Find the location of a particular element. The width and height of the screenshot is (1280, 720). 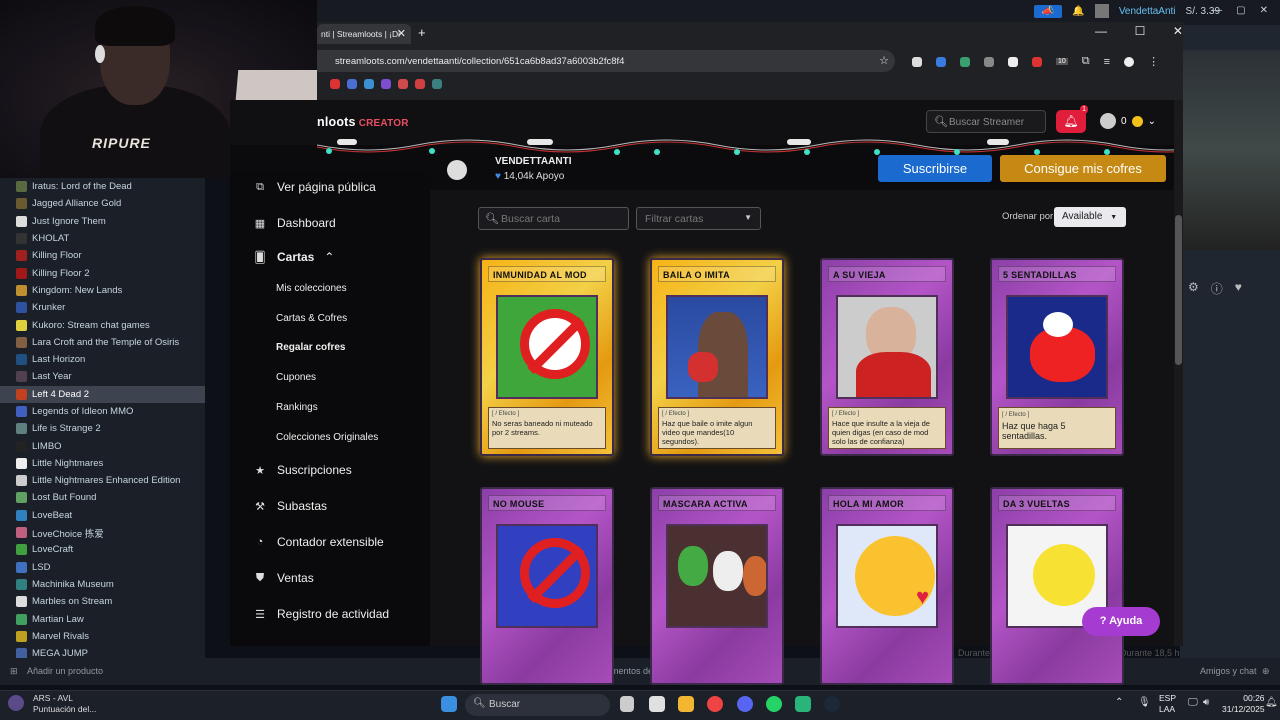

profile-icon is located at coordinates (1129, 61).